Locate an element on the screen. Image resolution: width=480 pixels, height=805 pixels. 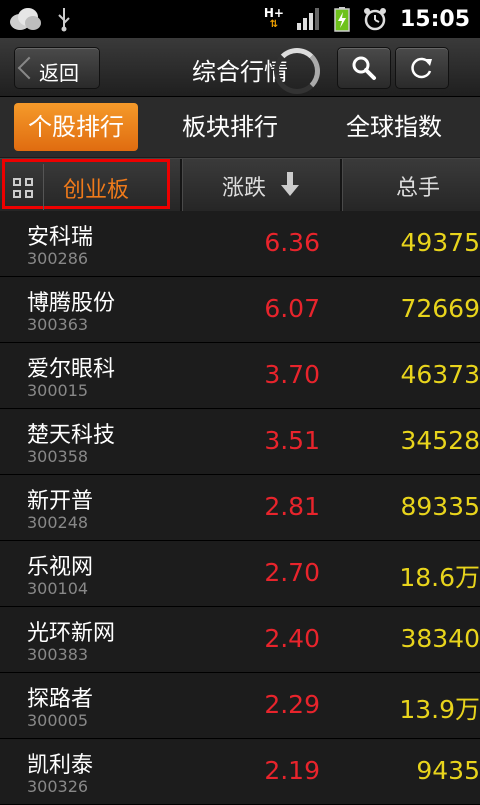
network-indicator: H+ ⇅ is located at coordinates (274, 19).